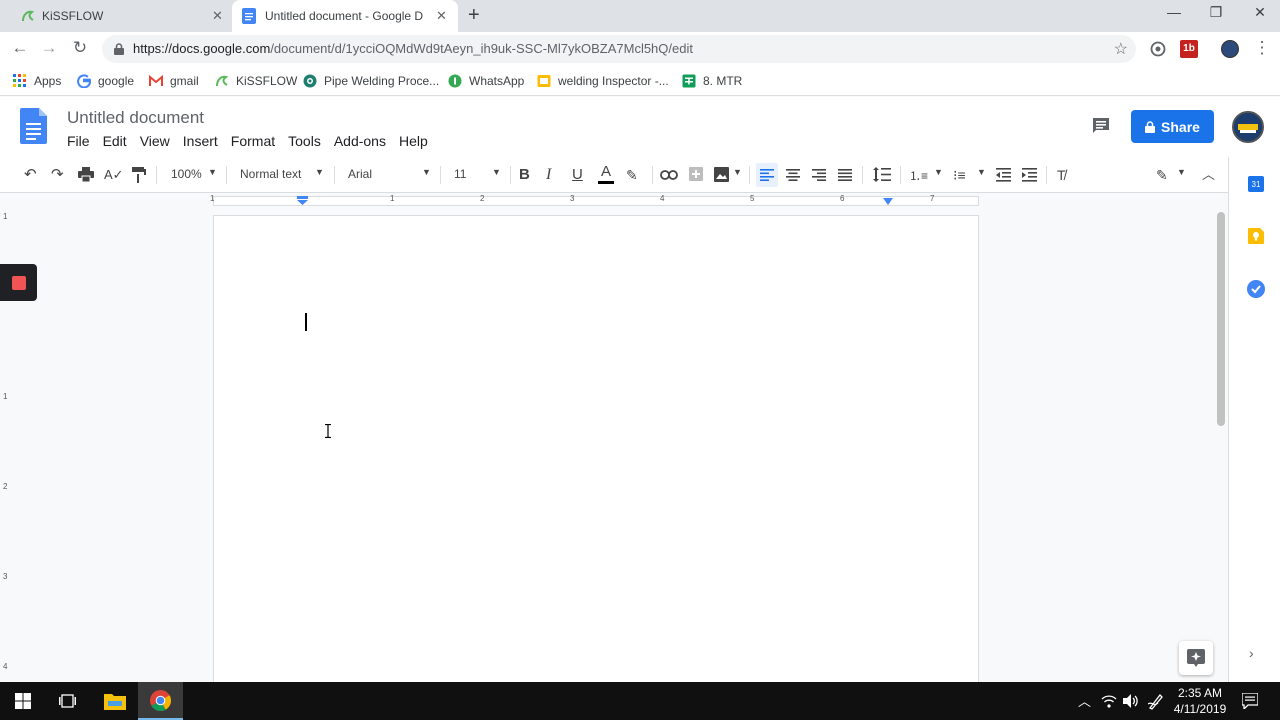 The width and height of the screenshot is (1280, 720). I want to click on explore-button, so click(1196, 658).